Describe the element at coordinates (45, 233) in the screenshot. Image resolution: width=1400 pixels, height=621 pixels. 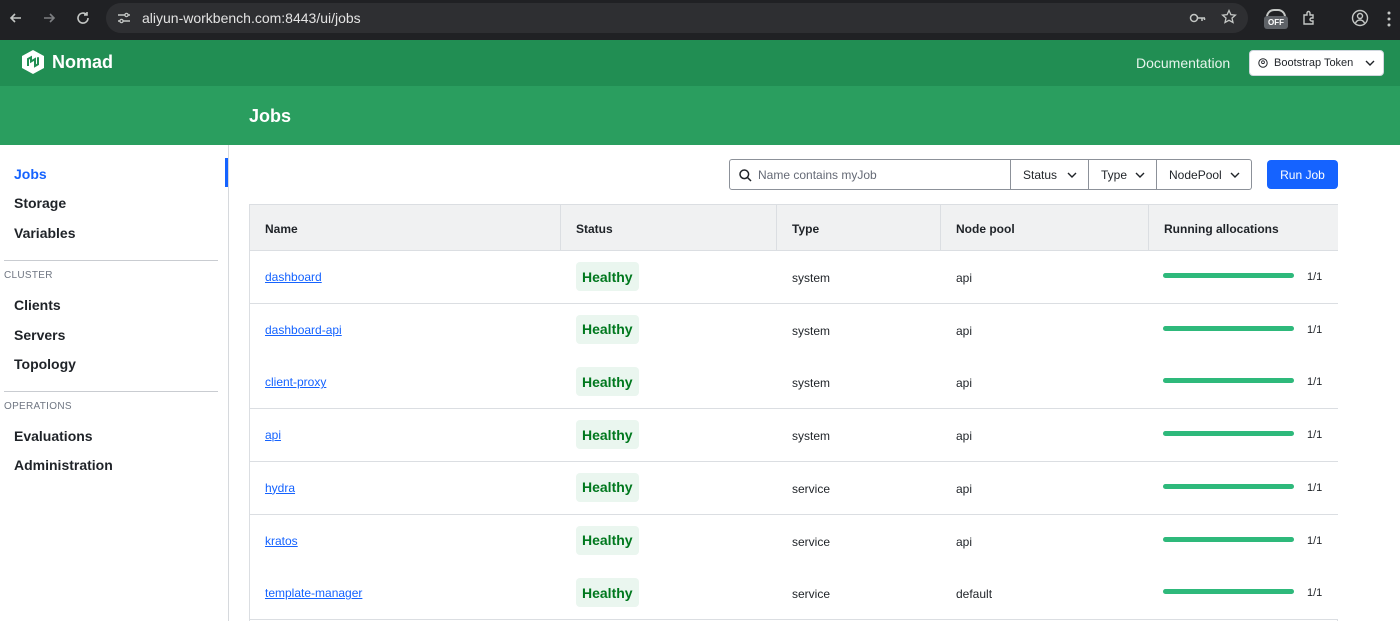
I see `sidebar-item-variables: Variables` at that location.